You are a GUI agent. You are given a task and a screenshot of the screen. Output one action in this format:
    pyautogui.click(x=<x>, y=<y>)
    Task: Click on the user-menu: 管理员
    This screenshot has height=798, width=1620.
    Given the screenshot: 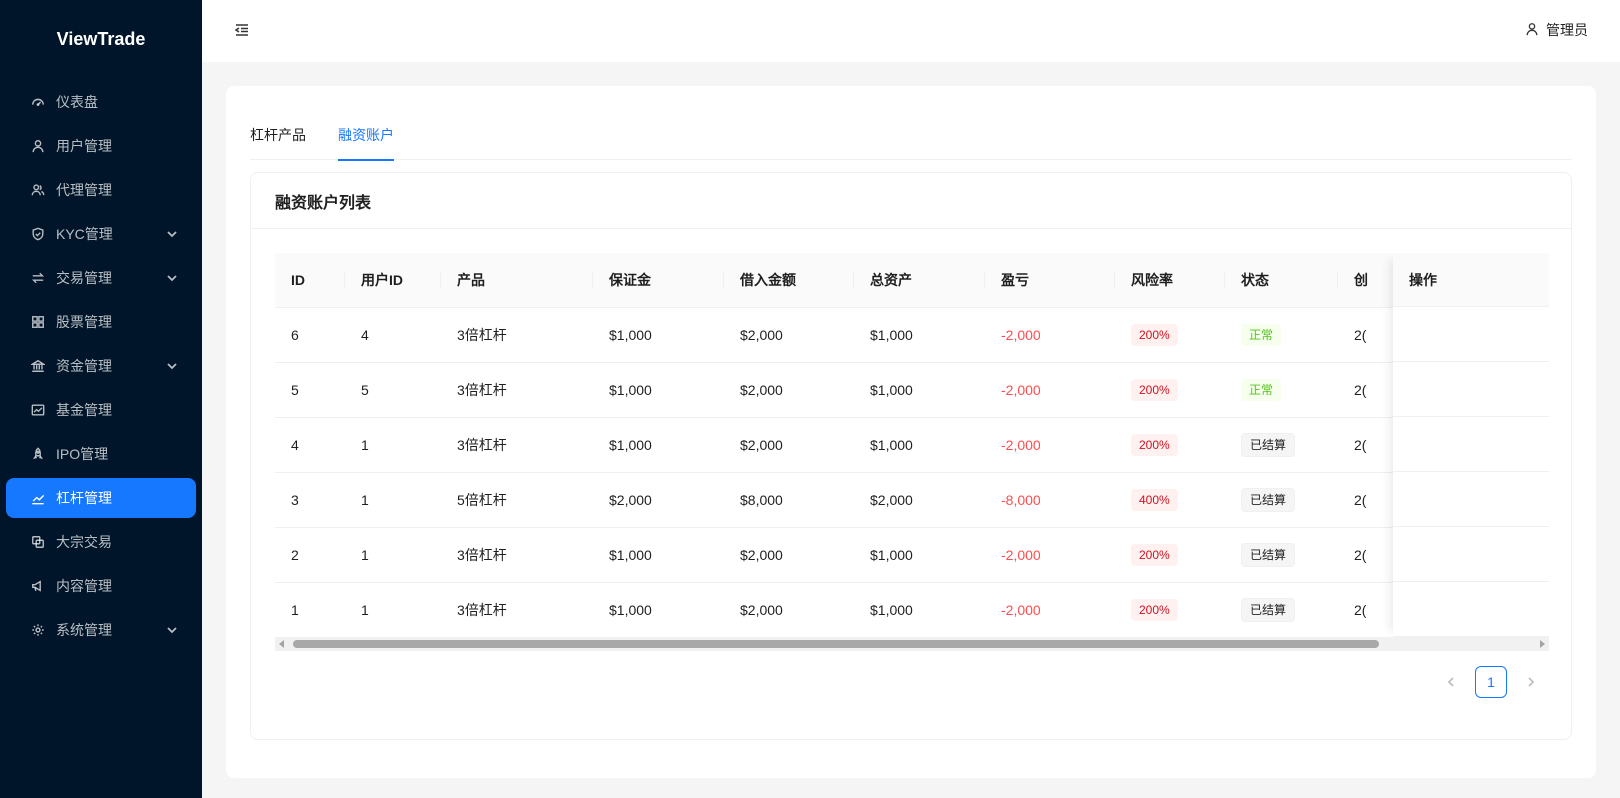 What is the action you would take?
    pyautogui.click(x=1556, y=30)
    